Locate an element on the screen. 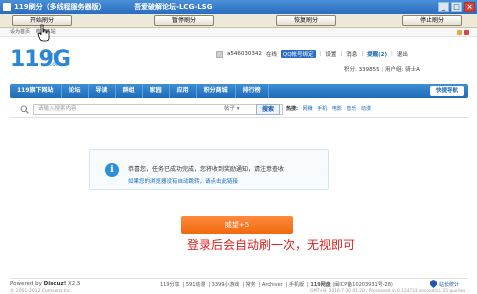 This screenshot has height=294, width=477. close-button: × is located at coordinates (469, 7).